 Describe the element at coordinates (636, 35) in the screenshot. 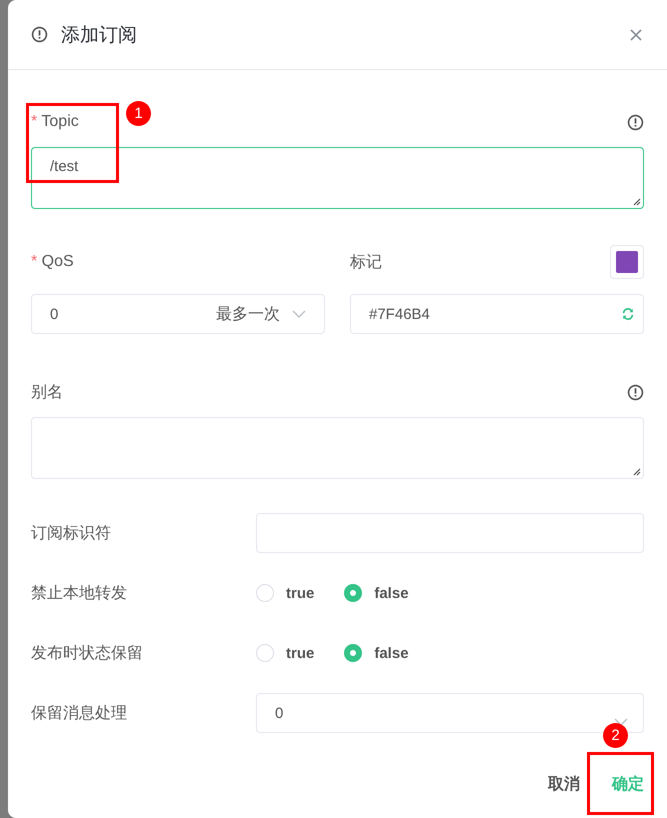

I see `close-icon` at that location.